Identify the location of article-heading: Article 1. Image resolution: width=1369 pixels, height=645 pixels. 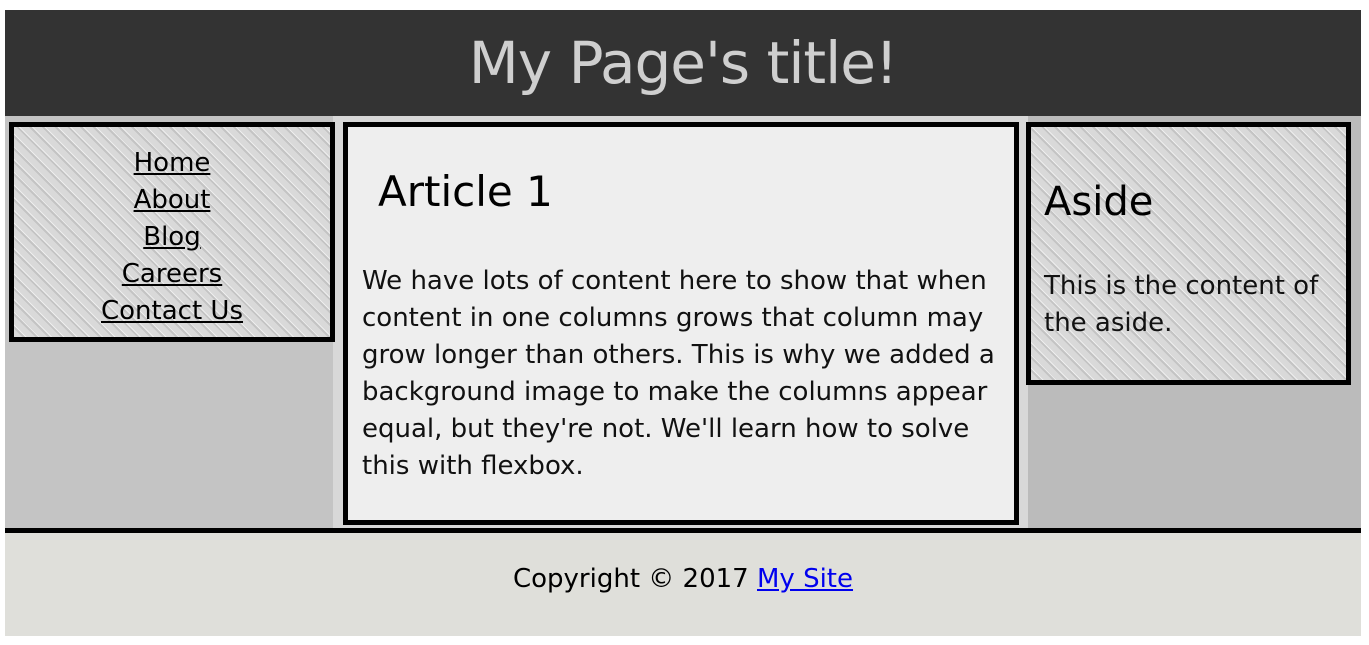
(465, 191).